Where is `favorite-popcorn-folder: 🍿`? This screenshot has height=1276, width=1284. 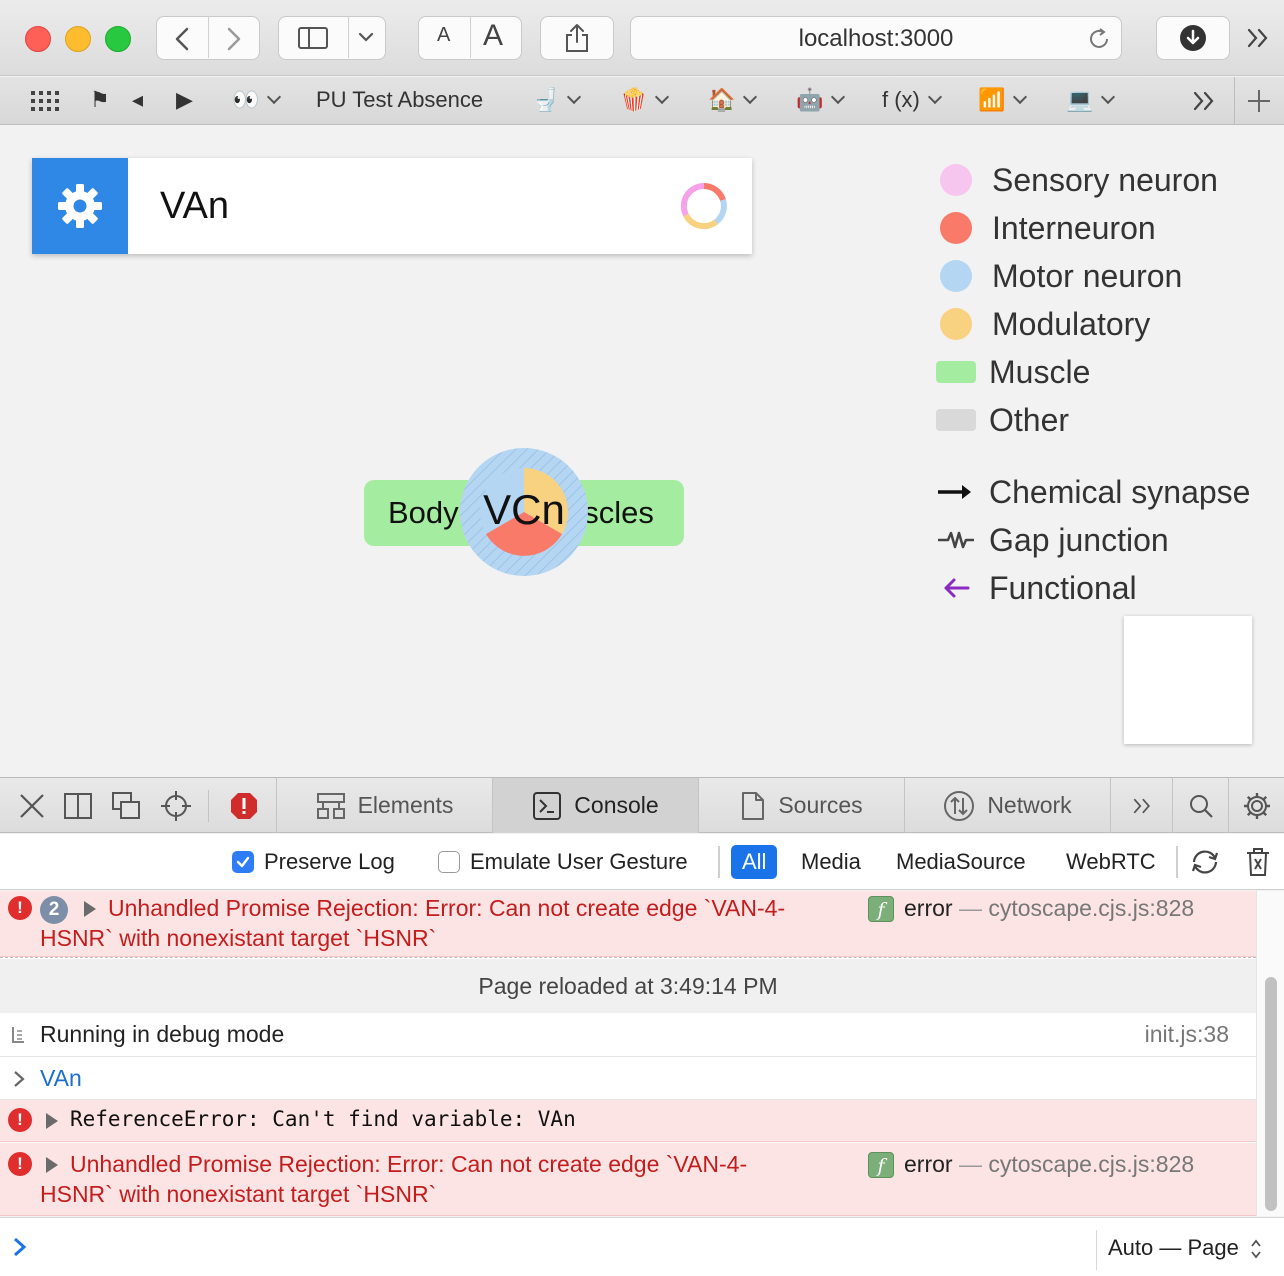 favorite-popcorn-folder: 🍿 is located at coordinates (645, 101).